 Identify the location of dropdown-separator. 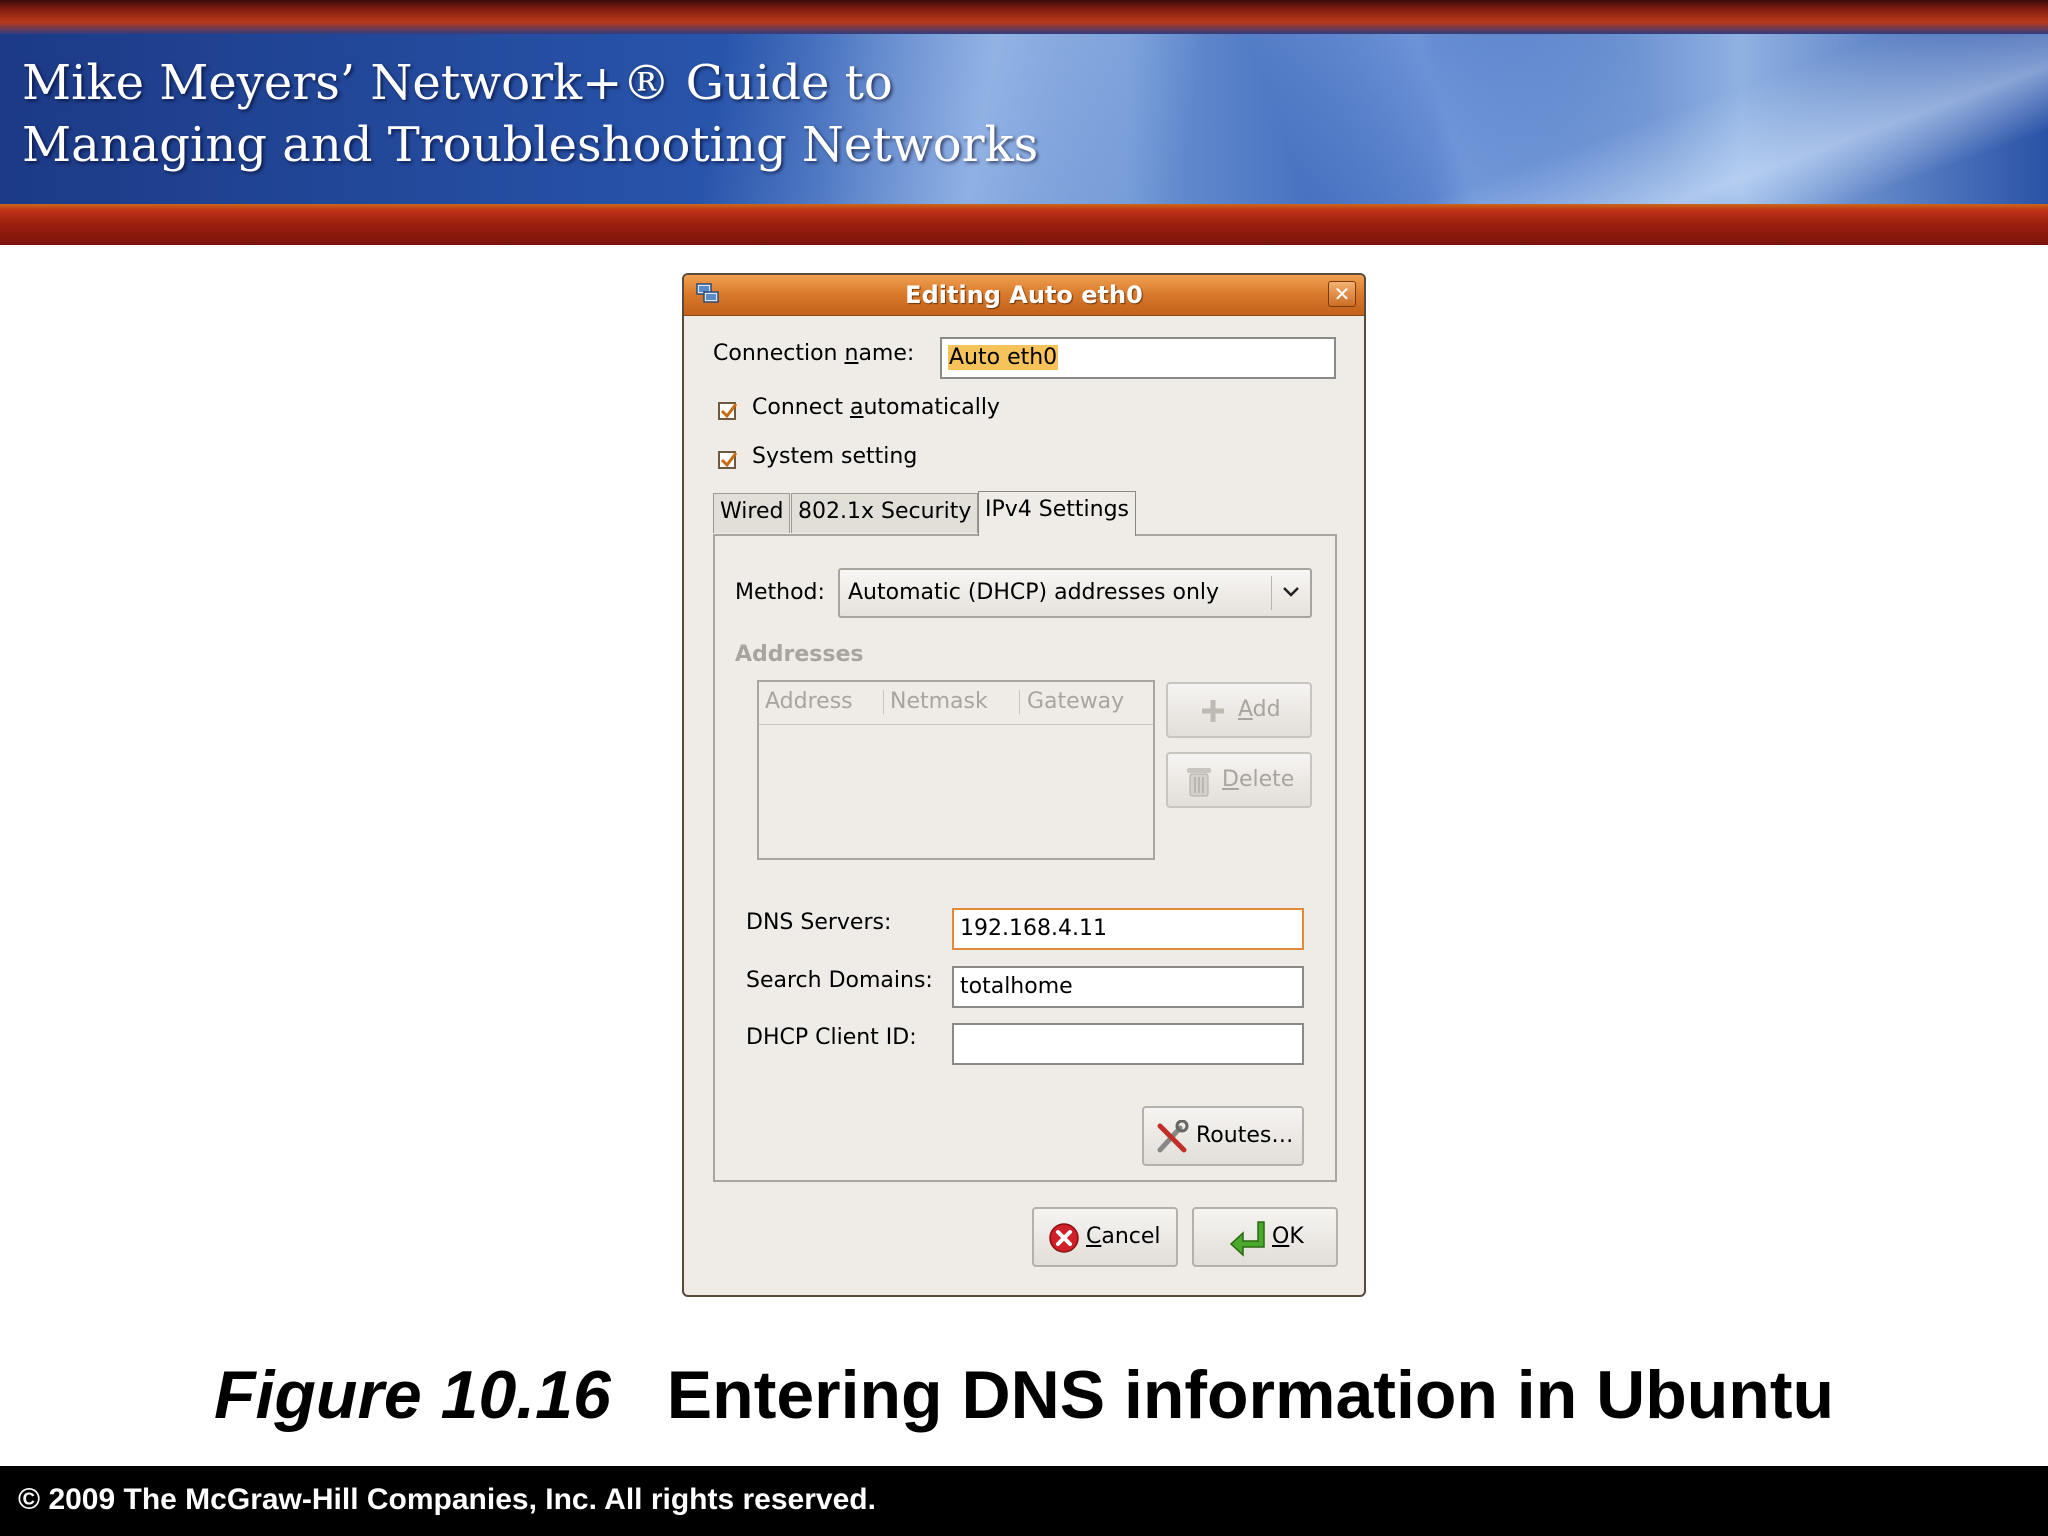
(1271, 593).